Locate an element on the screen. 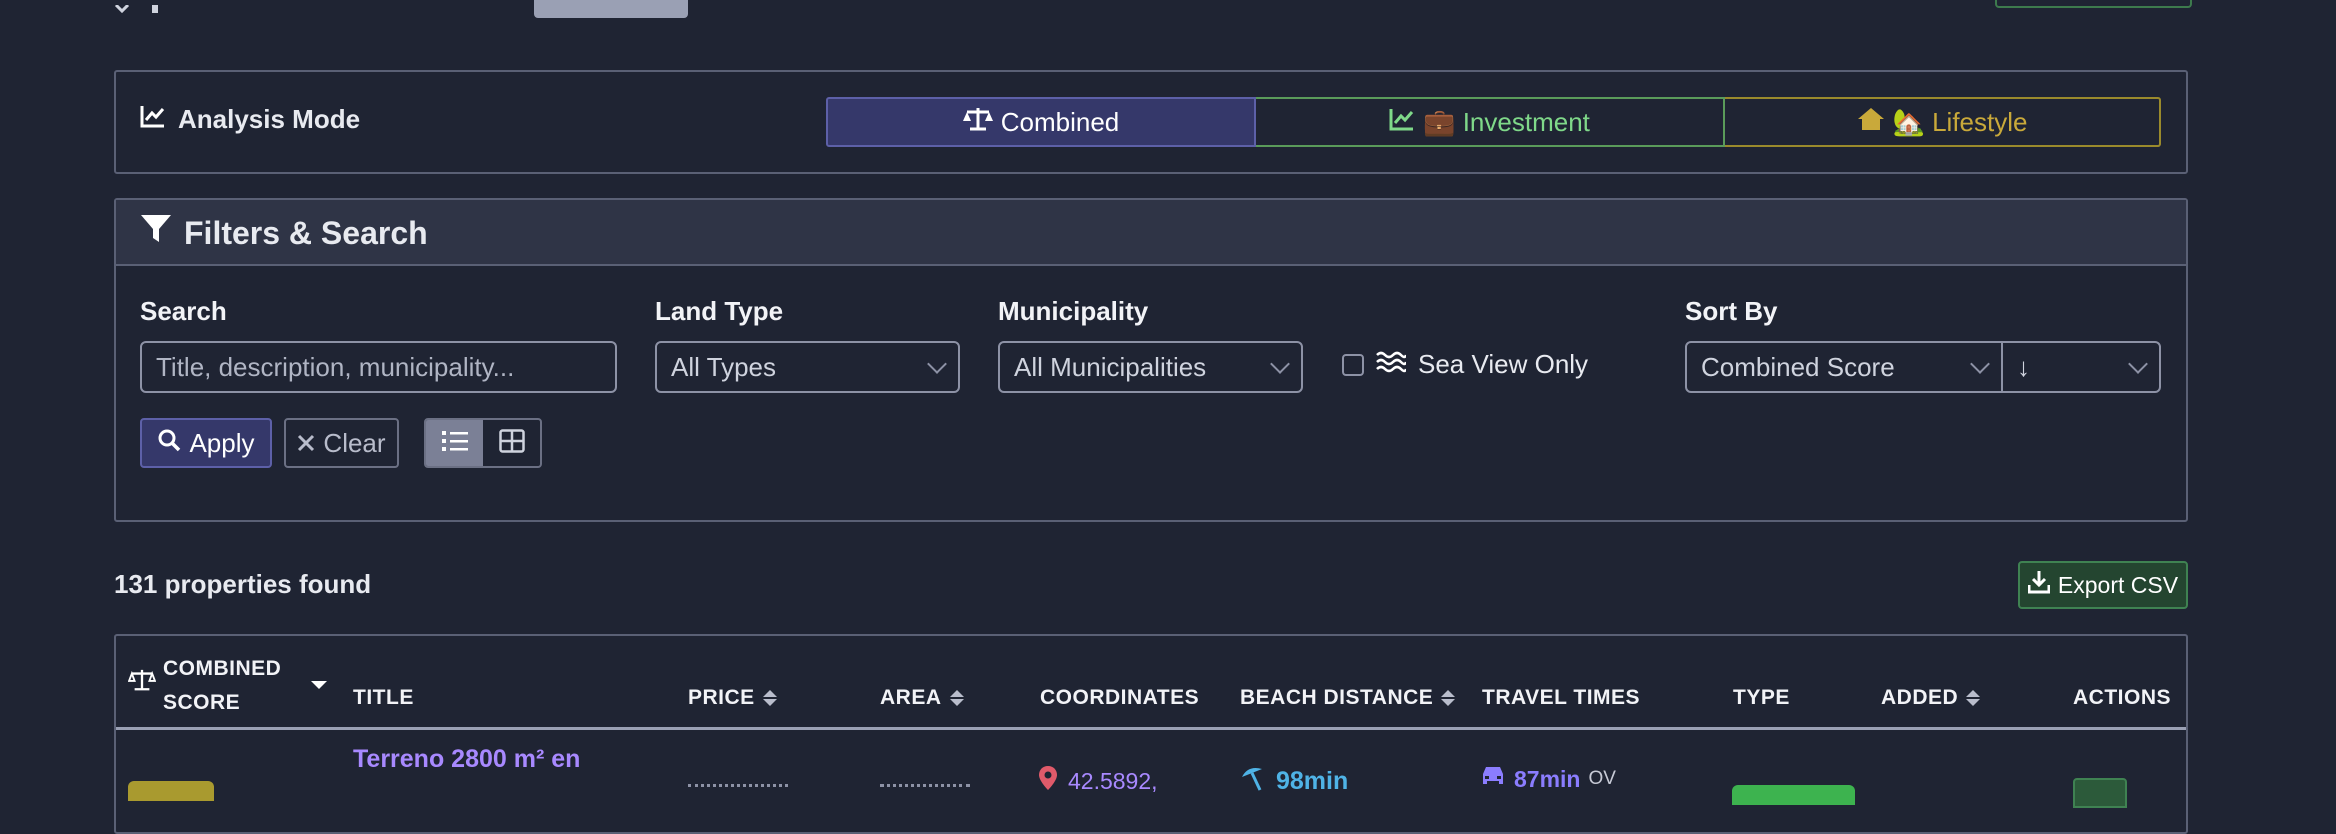 This screenshot has width=2336, height=834. beach-distance: 98min is located at coordinates (1294, 781).